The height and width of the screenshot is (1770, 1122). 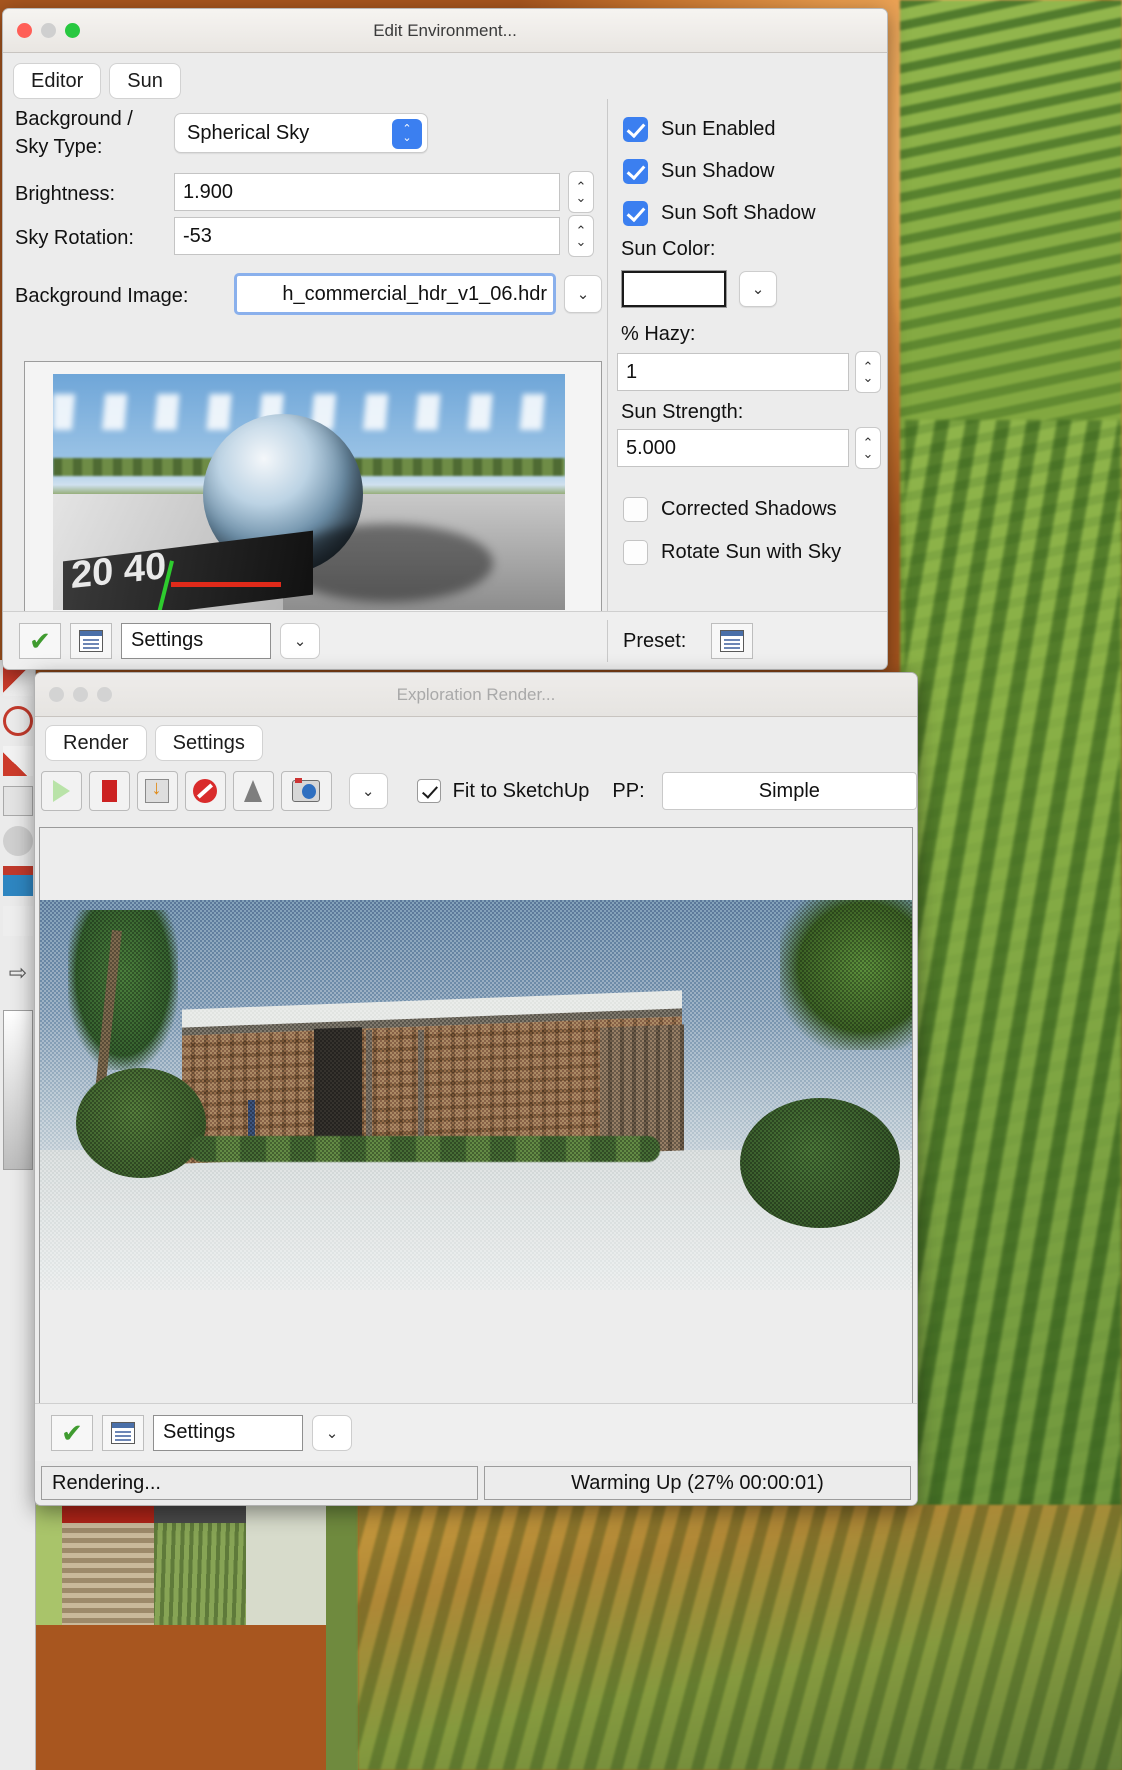 I want to click on sun-shadow-checkbox, so click(x=635, y=171).